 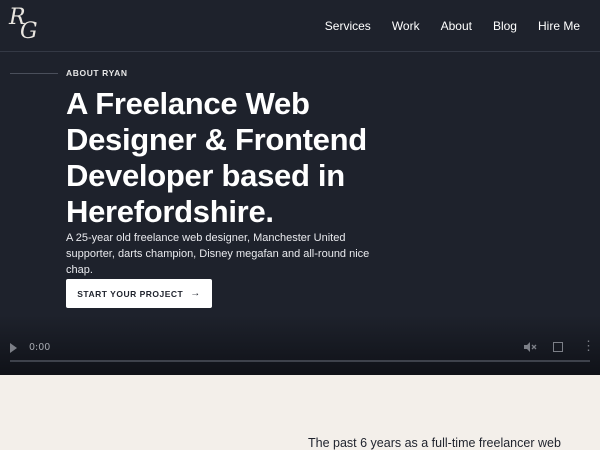 I want to click on nav-item-work: Work, so click(x=406, y=26).